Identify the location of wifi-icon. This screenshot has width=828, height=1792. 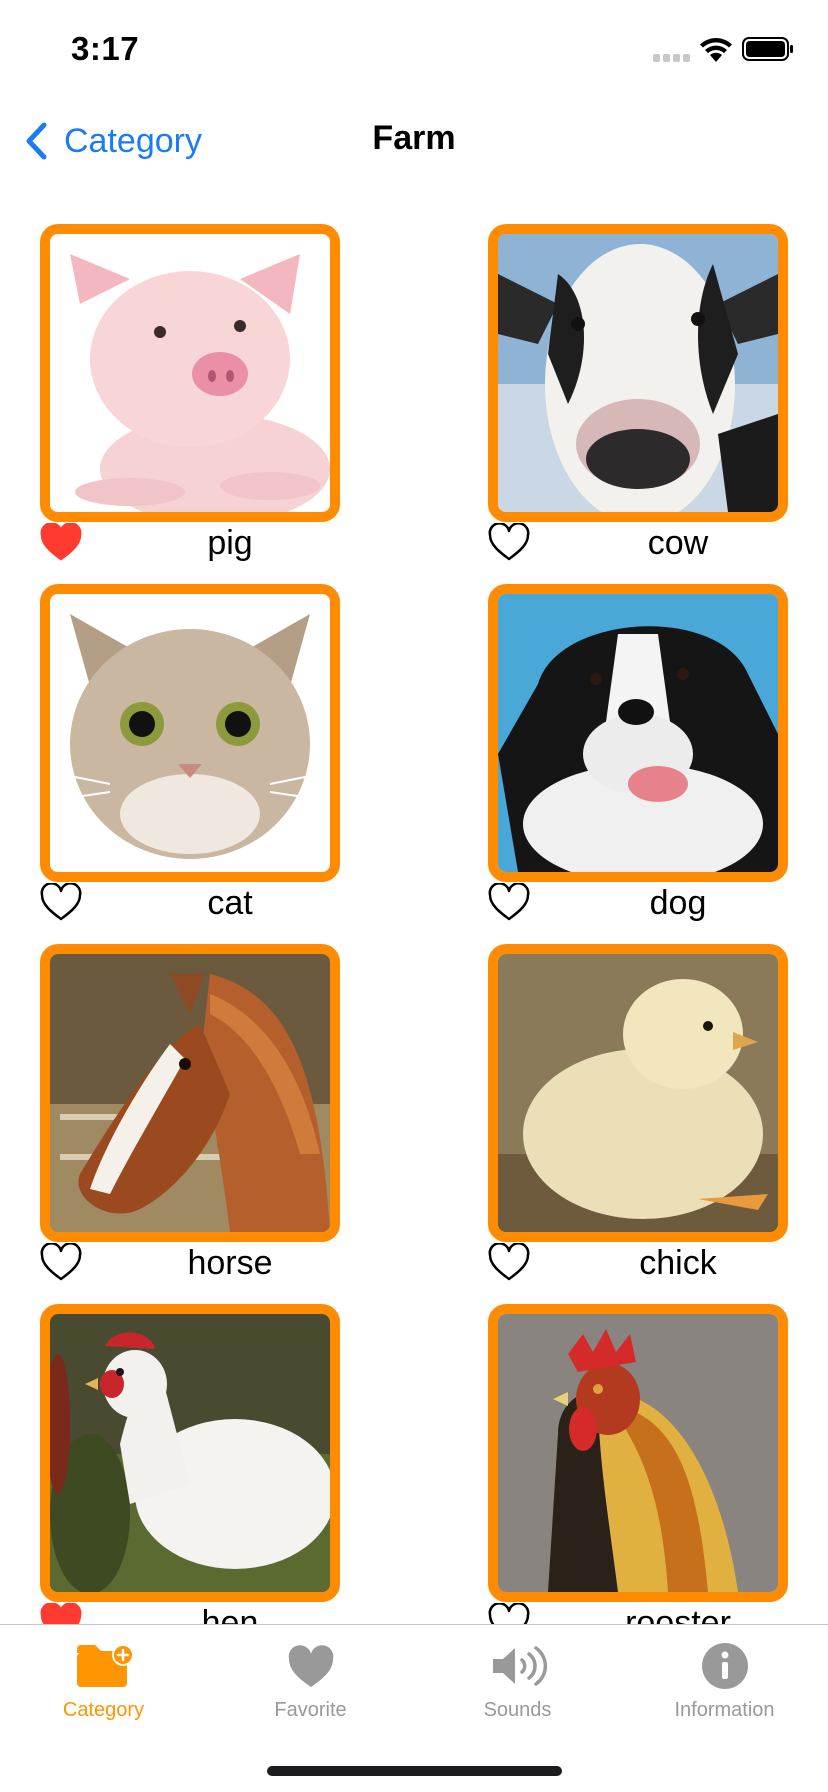
(716, 50).